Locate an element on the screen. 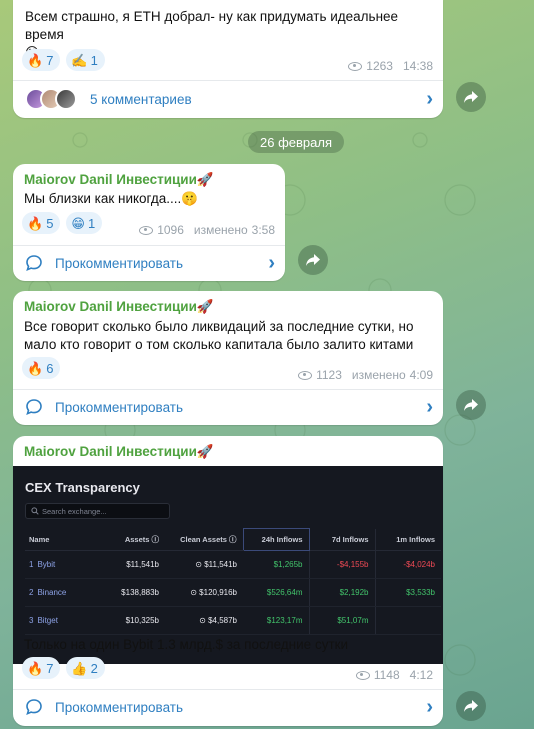  message-meta: 1263 14:38 is located at coordinates (390, 66).